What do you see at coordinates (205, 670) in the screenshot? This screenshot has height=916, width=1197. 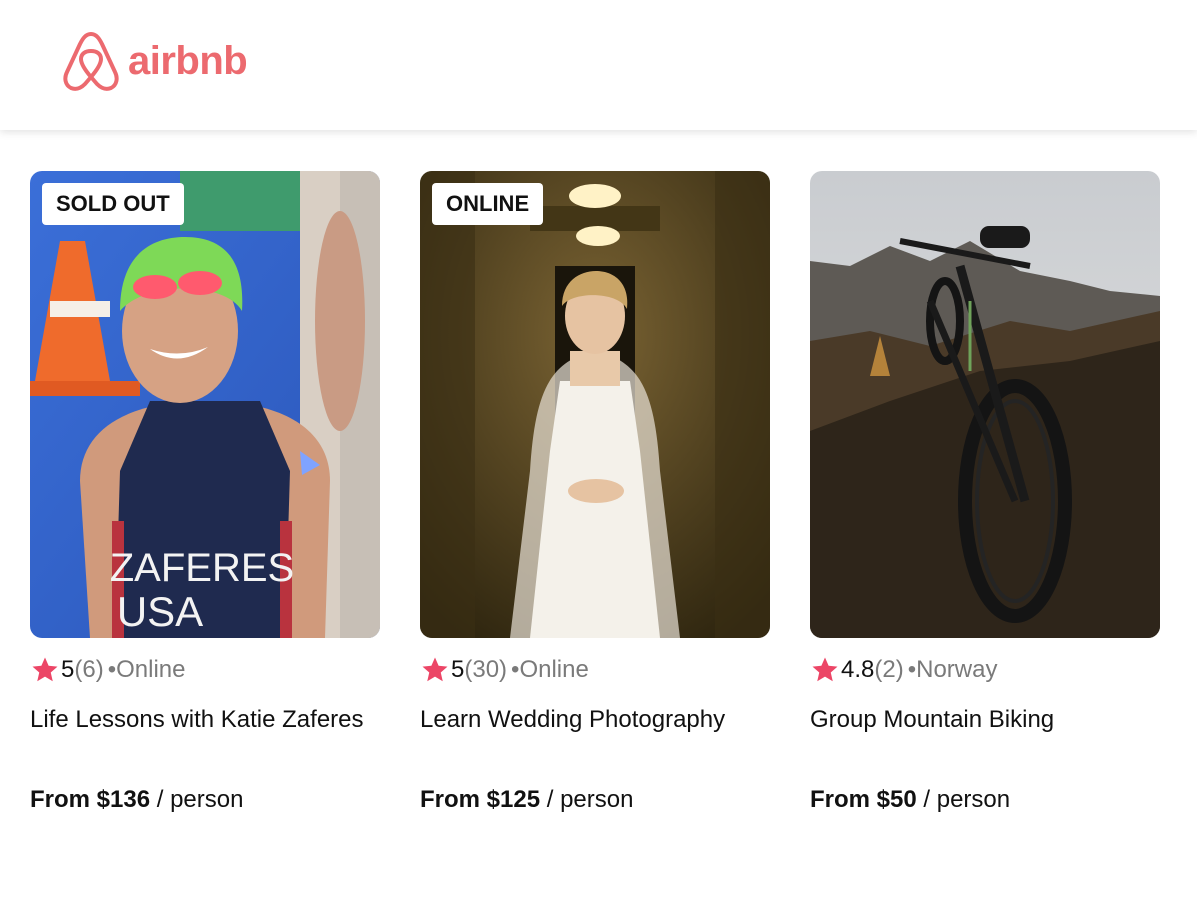 I see `rating-row: 5 (6) •Online` at bounding box center [205, 670].